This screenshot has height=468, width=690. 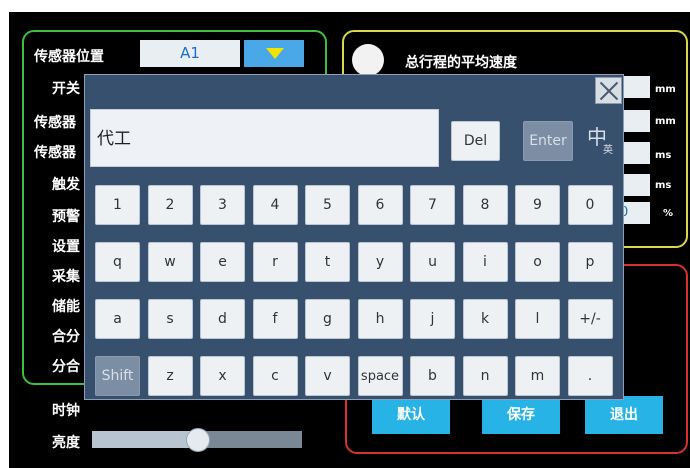 What do you see at coordinates (432, 262) in the screenshot?
I see `key-u: u` at bounding box center [432, 262].